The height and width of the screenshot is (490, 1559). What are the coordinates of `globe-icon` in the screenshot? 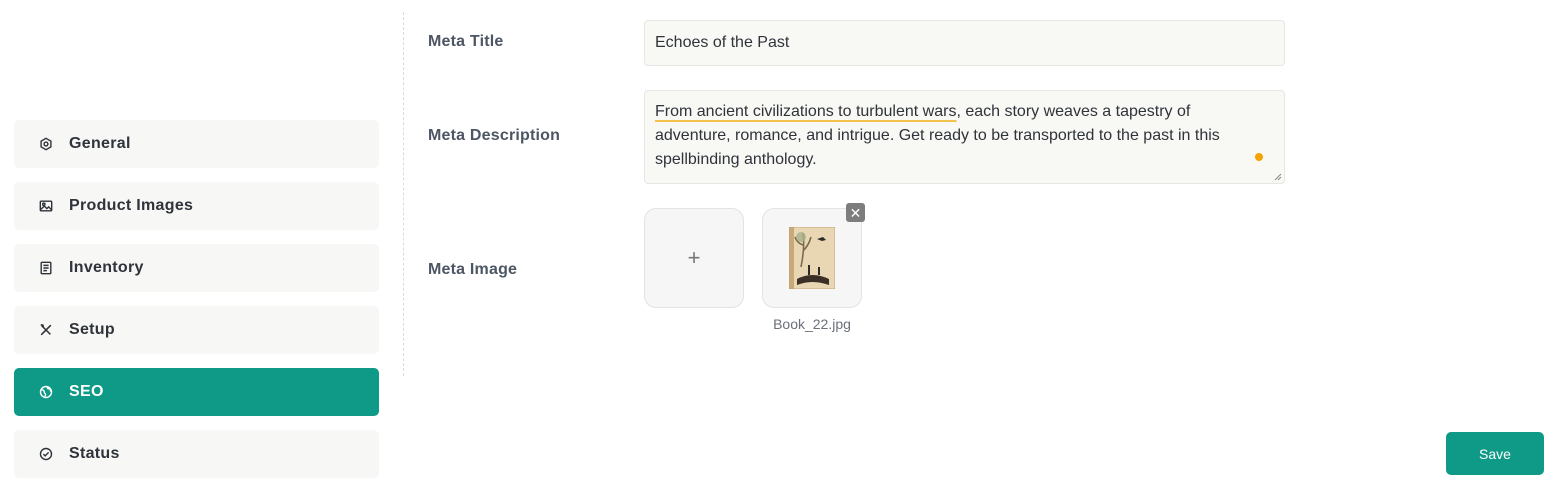 It's located at (46, 392).